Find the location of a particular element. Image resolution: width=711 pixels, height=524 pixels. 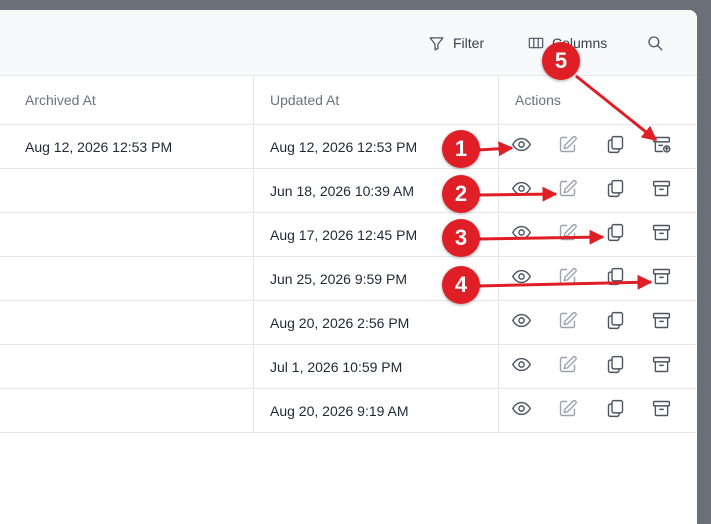

table-row: Jun 18, 2026 10:39 AM is located at coordinates (348, 191).